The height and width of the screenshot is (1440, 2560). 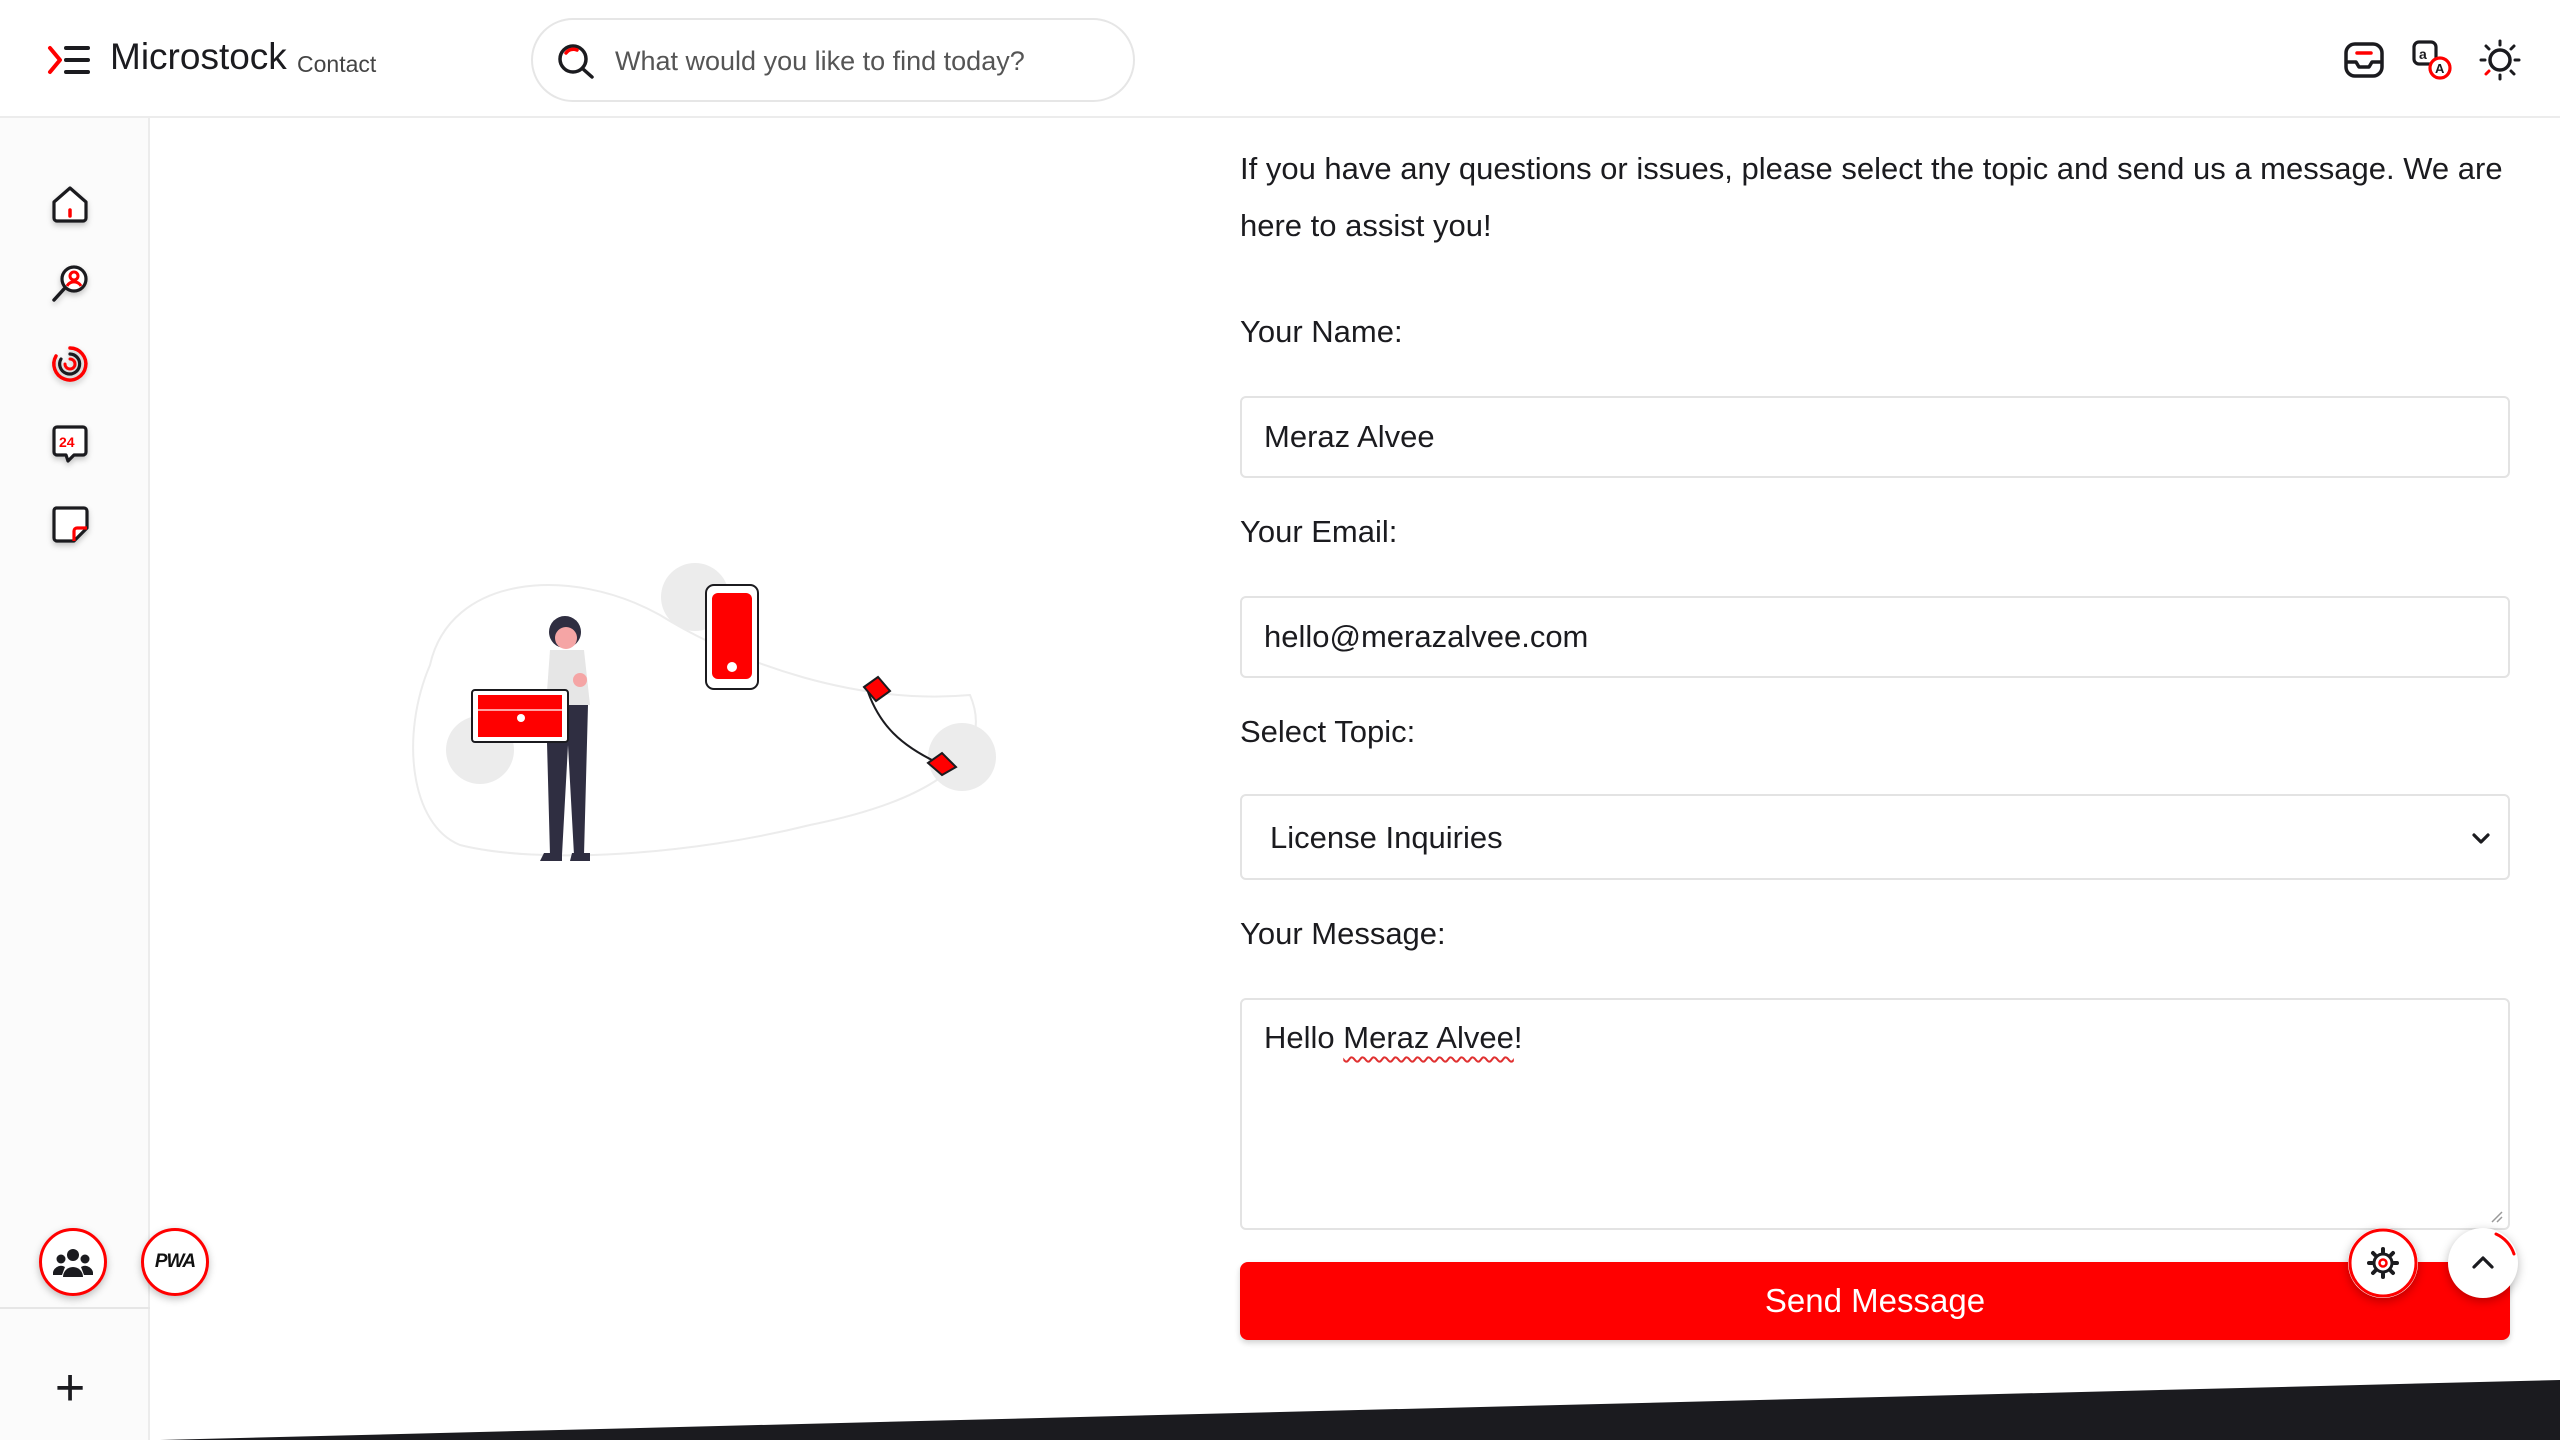 What do you see at coordinates (198, 57) in the screenshot?
I see `brand-name: Microstock` at bounding box center [198, 57].